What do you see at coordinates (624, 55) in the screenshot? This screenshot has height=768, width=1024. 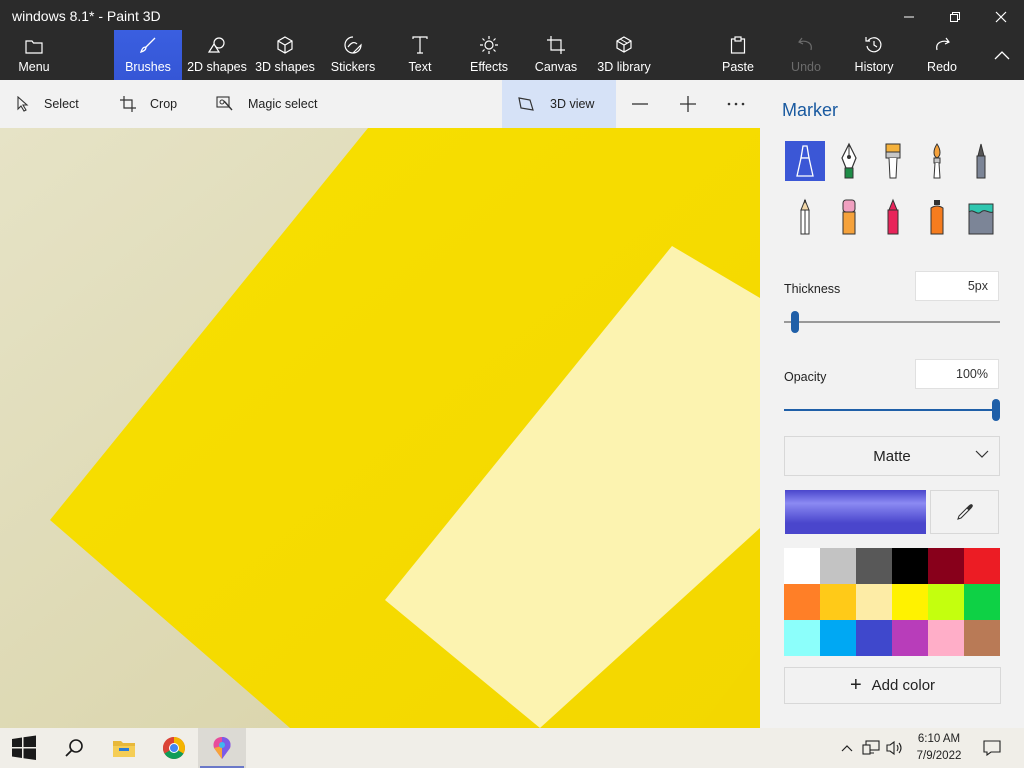 I see `tab-3d-library: 3D library` at bounding box center [624, 55].